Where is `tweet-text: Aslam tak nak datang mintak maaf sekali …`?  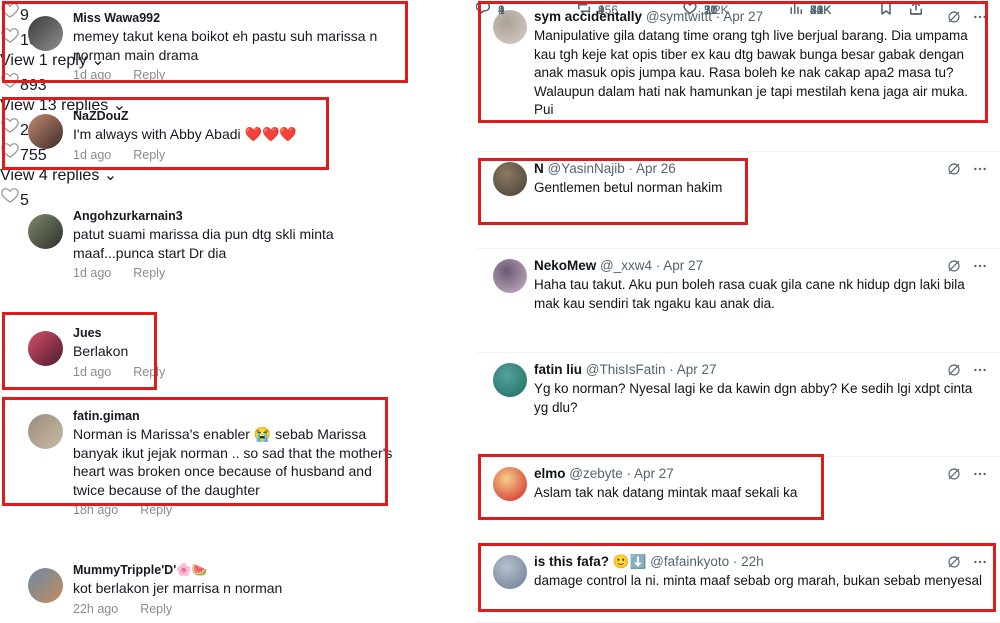 tweet-text: Aslam tak nak datang mintak maaf sekali … is located at coordinates (666, 492).